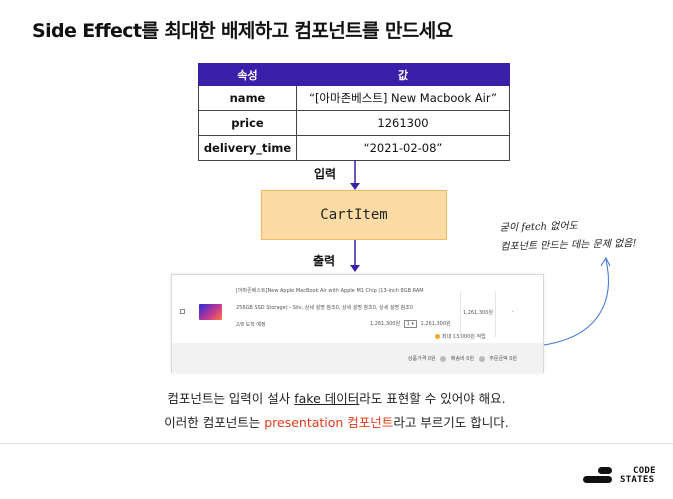 The height and width of the screenshot is (499, 673). What do you see at coordinates (251, 325) in the screenshot?
I see `delivery-date: 2/8 도착 예정` at bounding box center [251, 325].